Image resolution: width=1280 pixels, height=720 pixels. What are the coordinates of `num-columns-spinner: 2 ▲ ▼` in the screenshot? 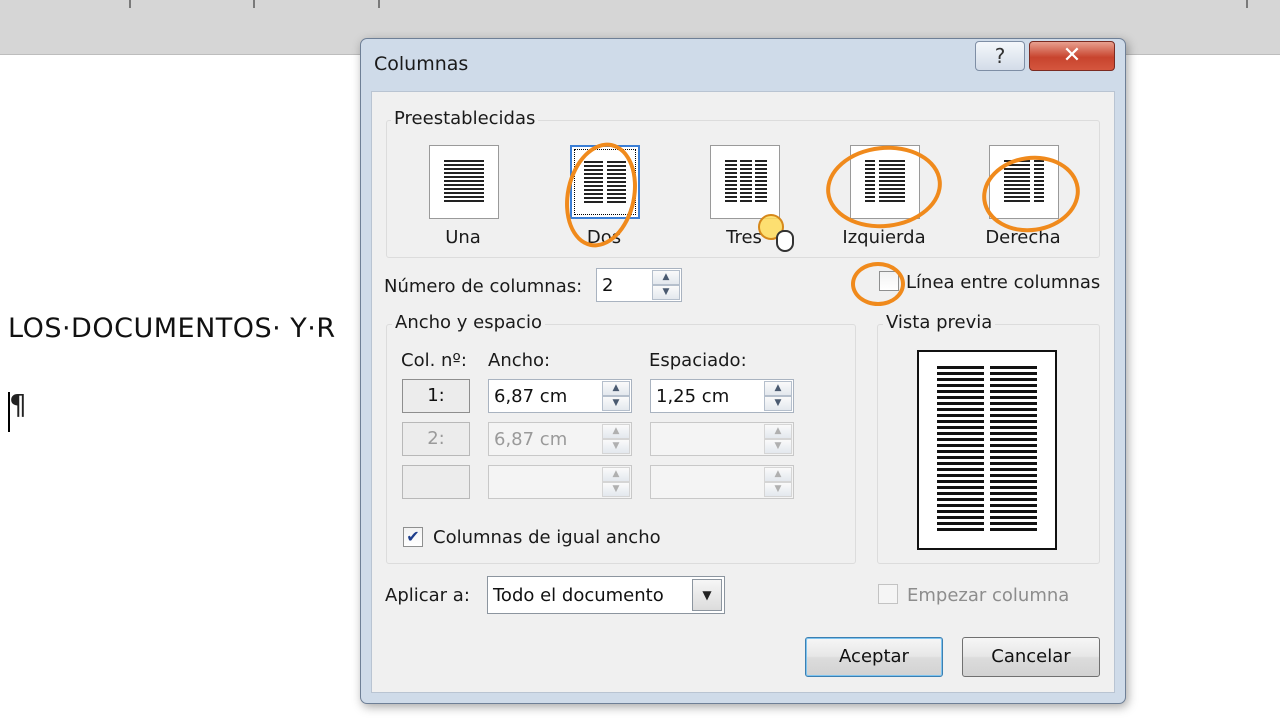 It's located at (639, 285).